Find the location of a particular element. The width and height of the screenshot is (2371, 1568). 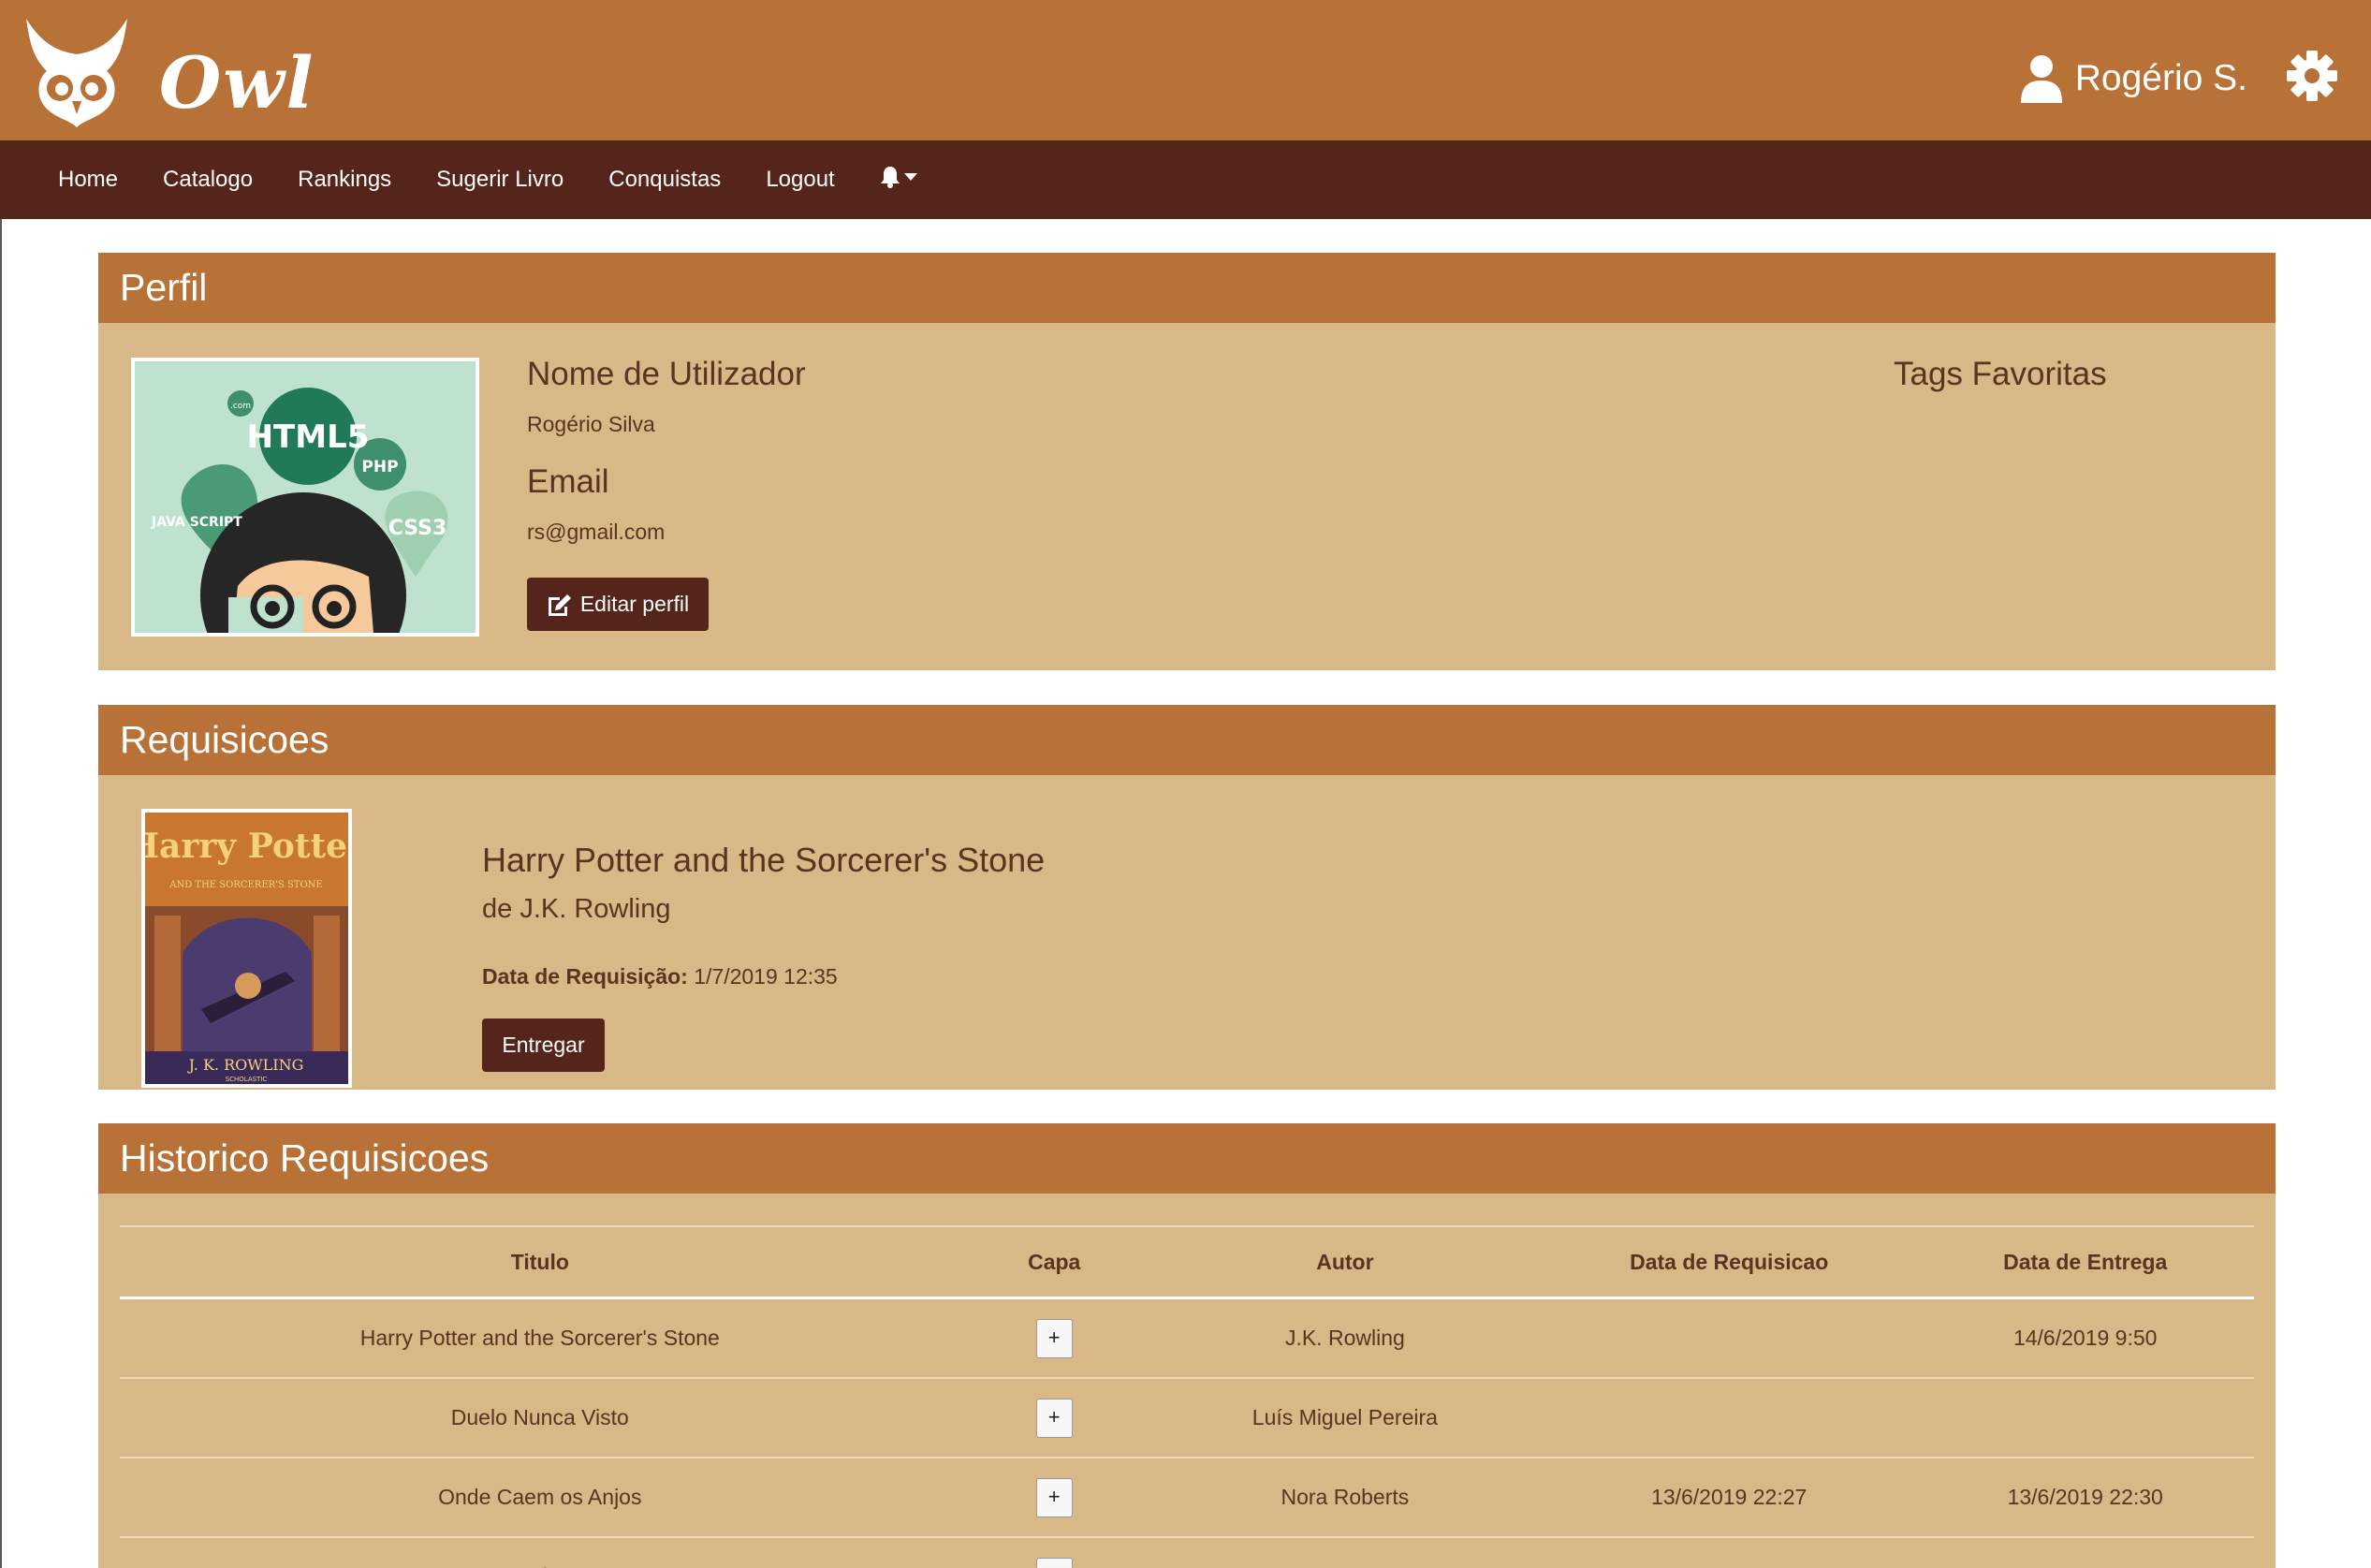

request-book-title: Harry Potter and the Sorcerer's Stone is located at coordinates (764, 860).